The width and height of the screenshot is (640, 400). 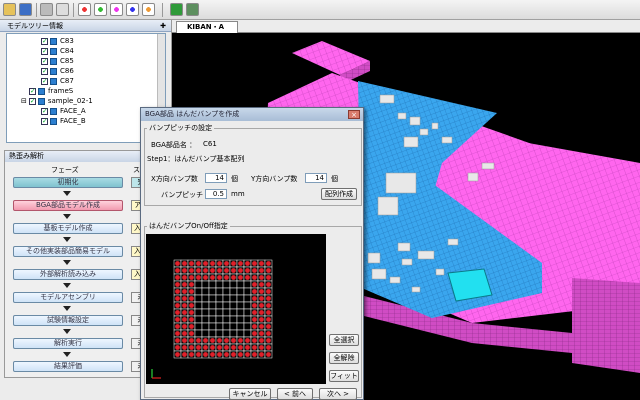 I want to click on pitch-input: 0.5, so click(x=216, y=194).